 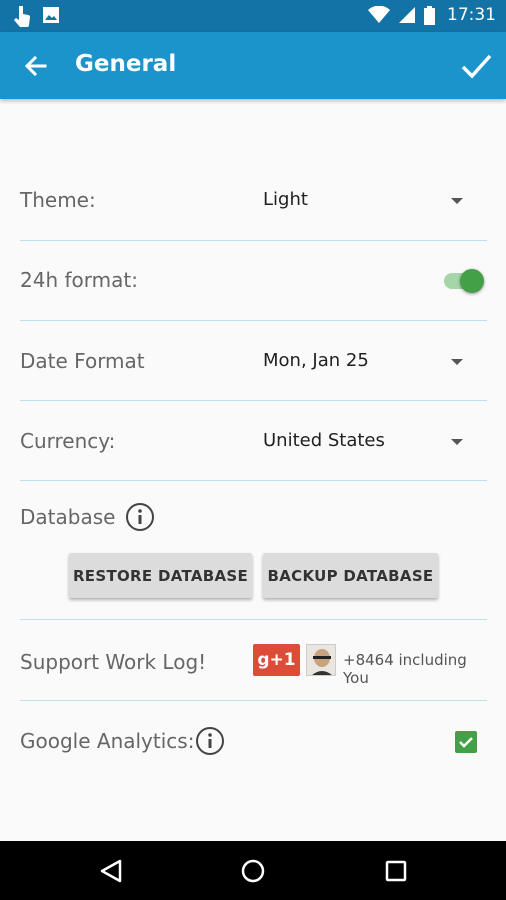 What do you see at coordinates (113, 662) in the screenshot?
I see `support-label: Support Work Log!` at bounding box center [113, 662].